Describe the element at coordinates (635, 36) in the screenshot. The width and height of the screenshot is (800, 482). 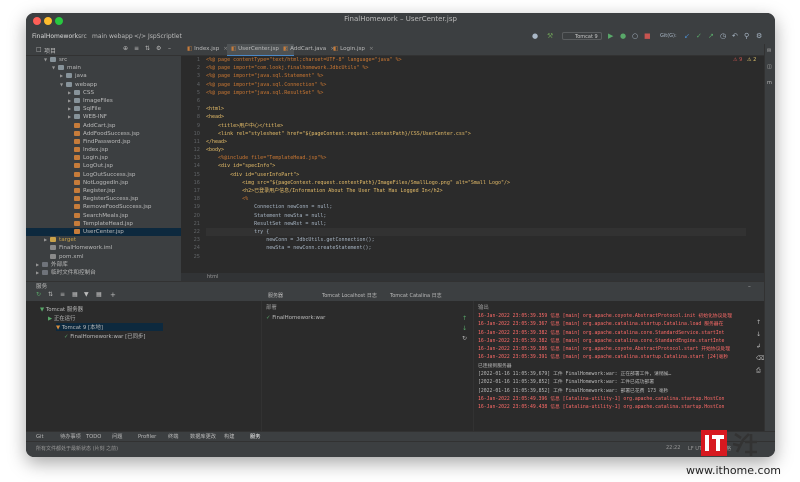
I see `coverage-icon: ○` at that location.